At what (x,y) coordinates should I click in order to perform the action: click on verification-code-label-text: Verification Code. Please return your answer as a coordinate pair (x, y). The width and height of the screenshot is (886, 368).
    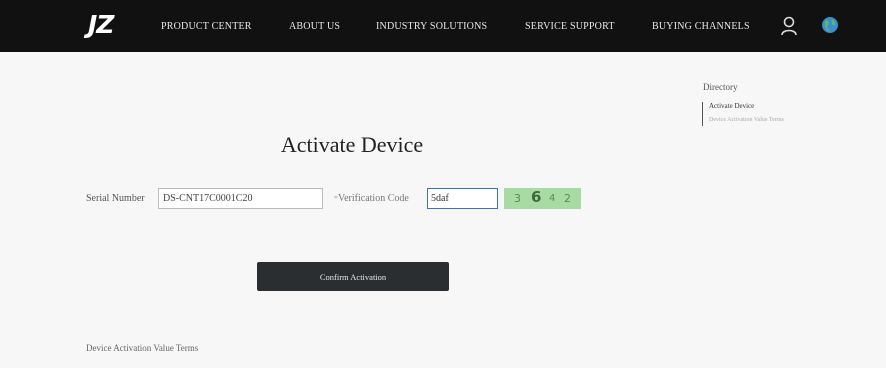
    Looking at the image, I should click on (373, 198).